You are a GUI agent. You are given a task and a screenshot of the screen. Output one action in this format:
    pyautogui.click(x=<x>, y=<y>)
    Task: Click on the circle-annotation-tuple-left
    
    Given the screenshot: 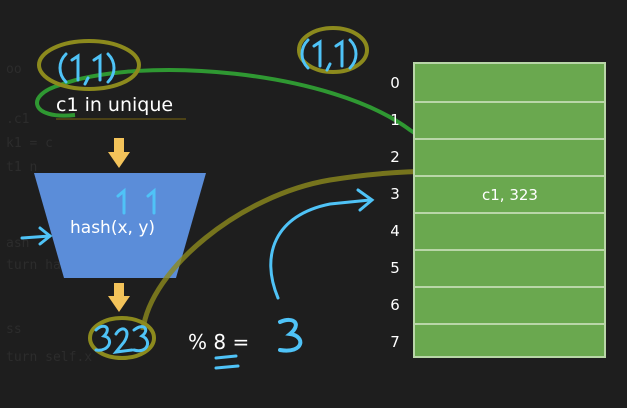 What is the action you would take?
    pyautogui.click(x=89, y=65)
    